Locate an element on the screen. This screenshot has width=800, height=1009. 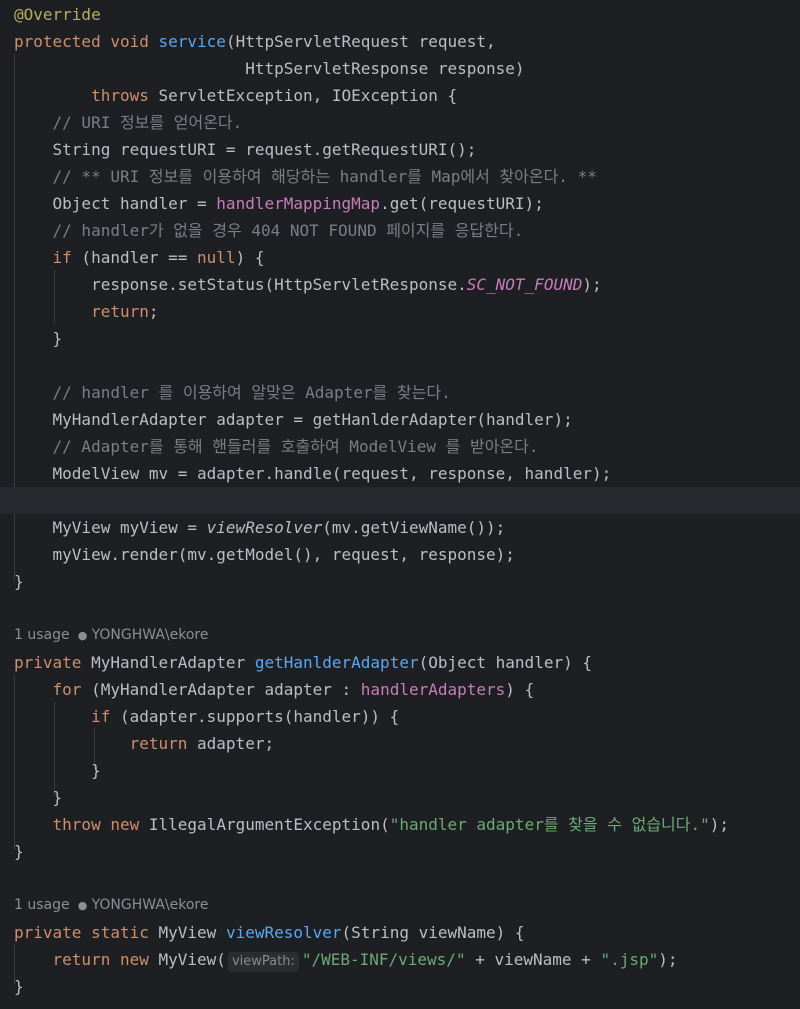
code-line: if (handler == null) { is located at coordinates (400, 257).